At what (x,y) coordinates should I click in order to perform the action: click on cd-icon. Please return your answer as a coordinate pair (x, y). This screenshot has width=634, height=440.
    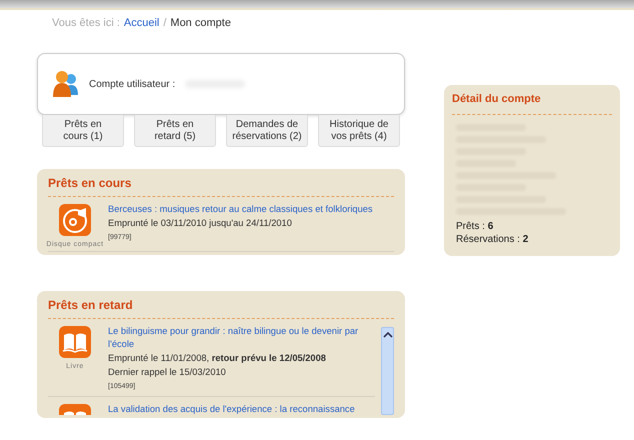
    Looking at the image, I should click on (75, 220).